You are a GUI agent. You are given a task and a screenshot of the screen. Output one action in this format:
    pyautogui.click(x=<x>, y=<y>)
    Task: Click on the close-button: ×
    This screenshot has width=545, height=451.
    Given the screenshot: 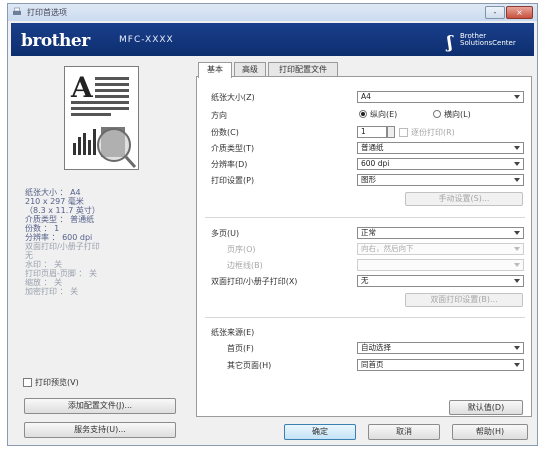 What is the action you would take?
    pyautogui.click(x=519, y=12)
    